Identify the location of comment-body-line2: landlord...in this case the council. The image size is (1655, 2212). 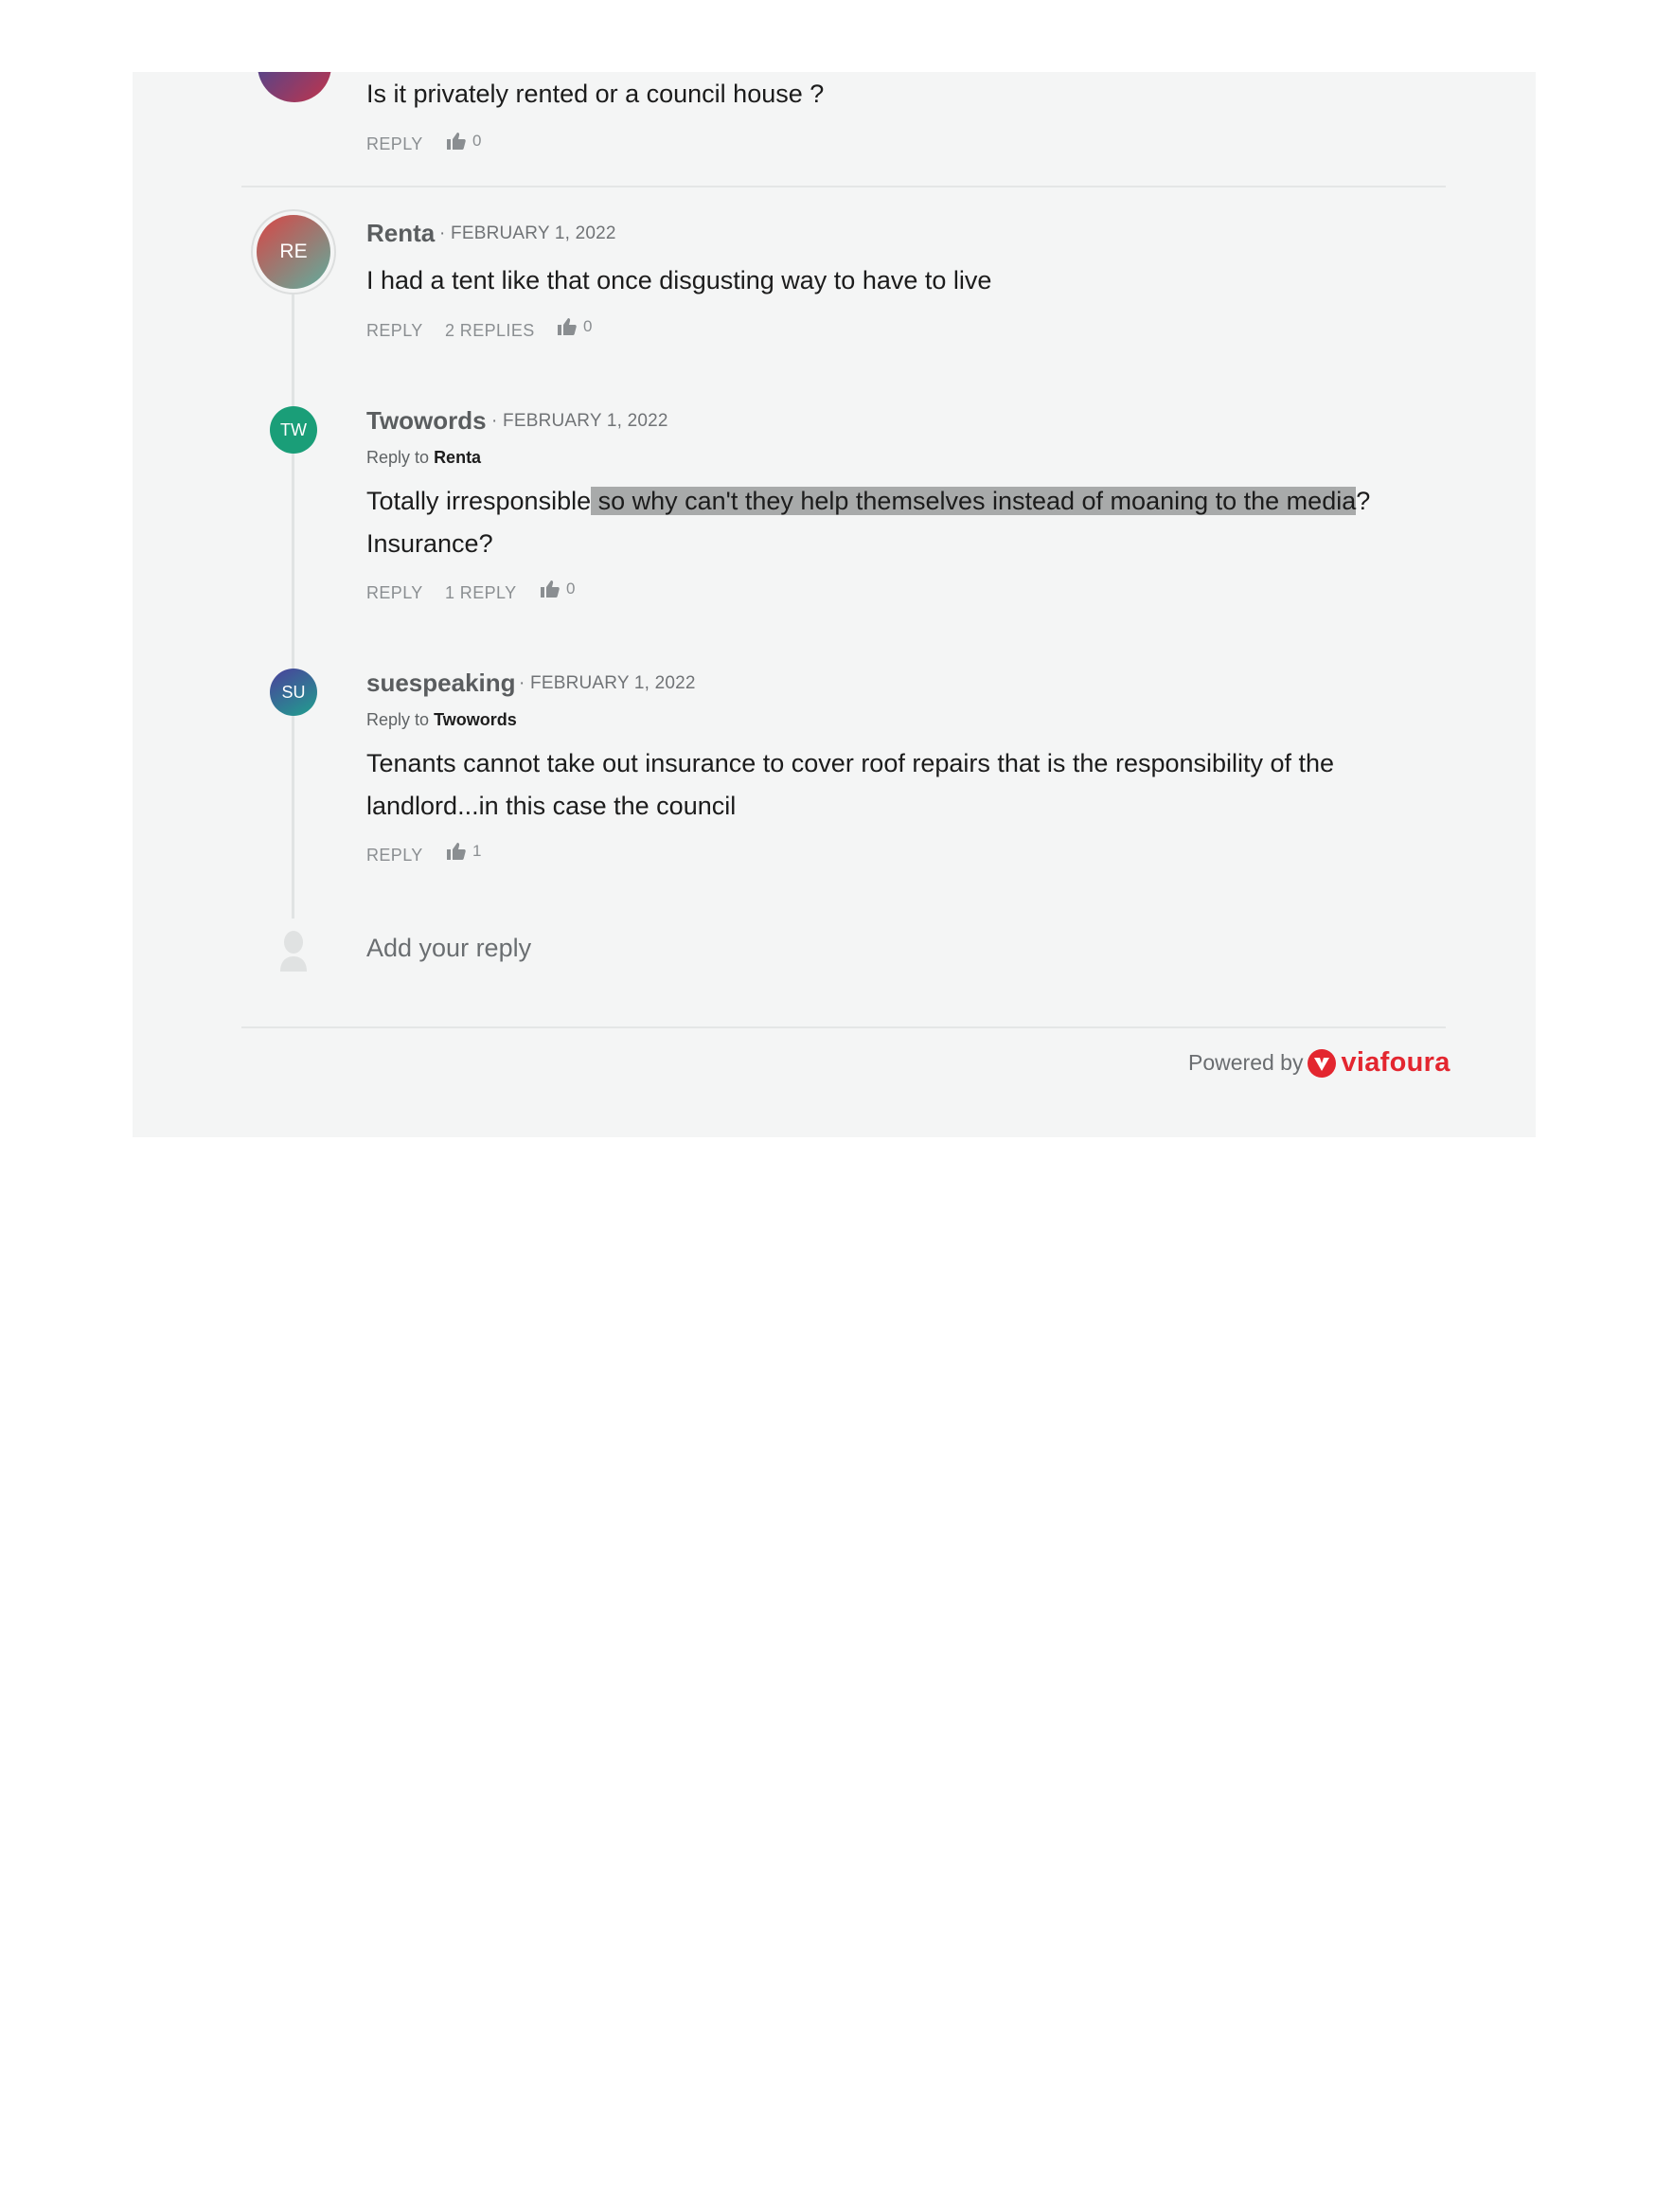
(551, 806).